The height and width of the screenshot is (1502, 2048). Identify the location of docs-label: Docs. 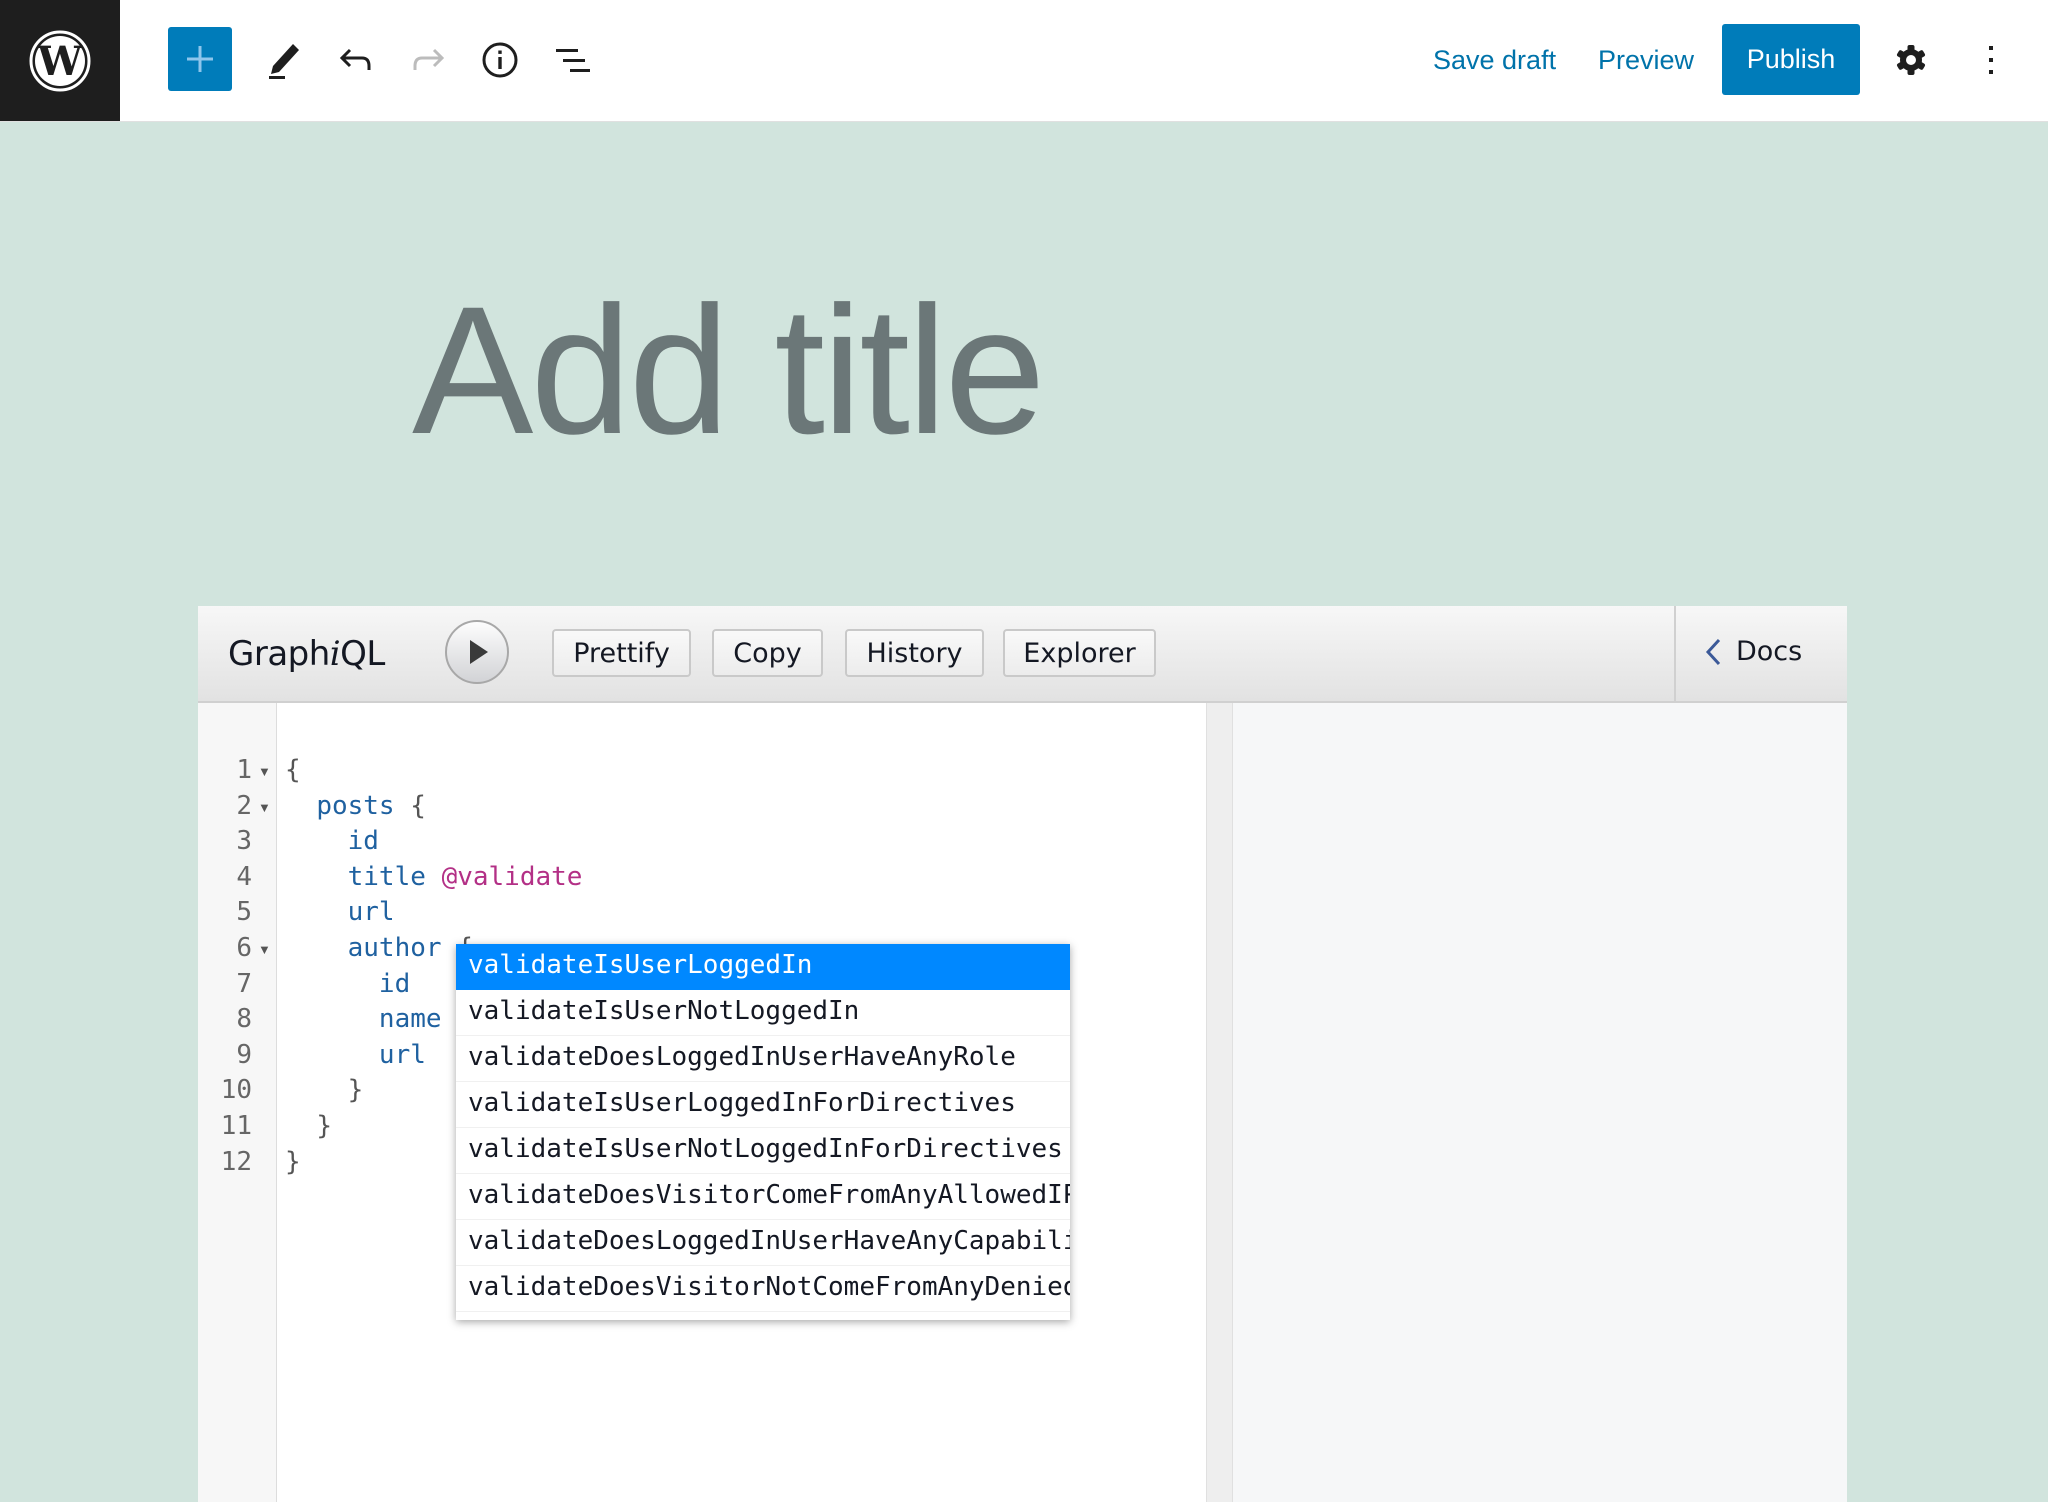
(1769, 651).